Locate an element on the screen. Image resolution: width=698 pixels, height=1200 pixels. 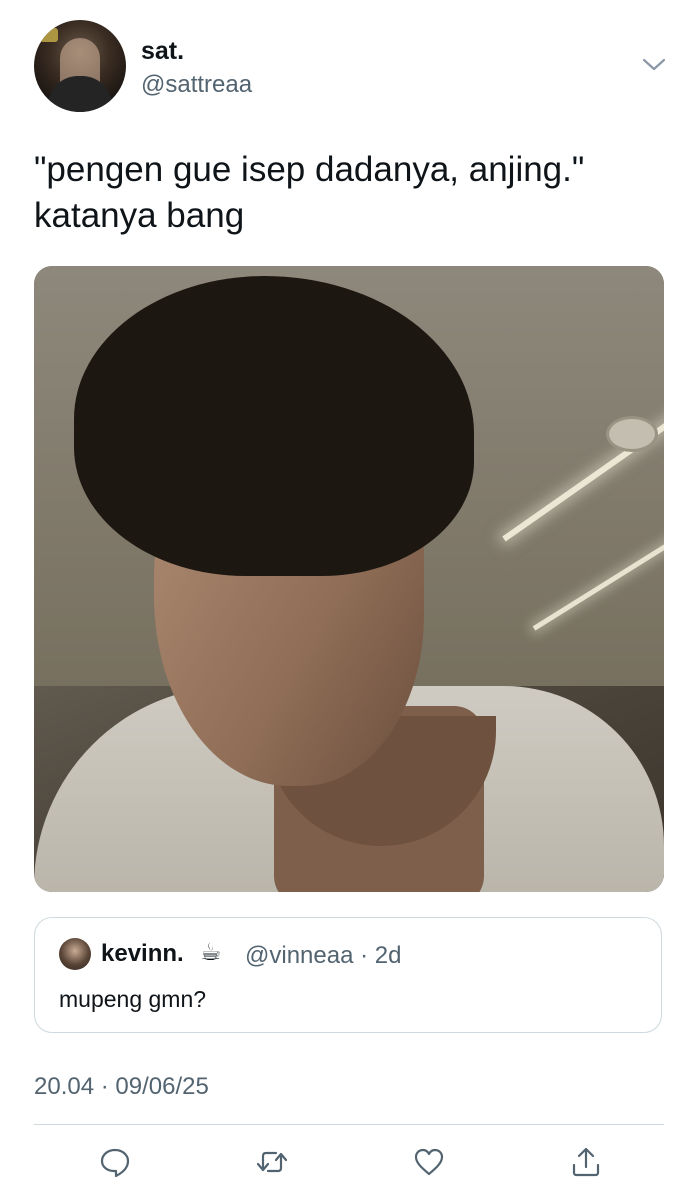
avatar-shirt is located at coordinates (80, 94).